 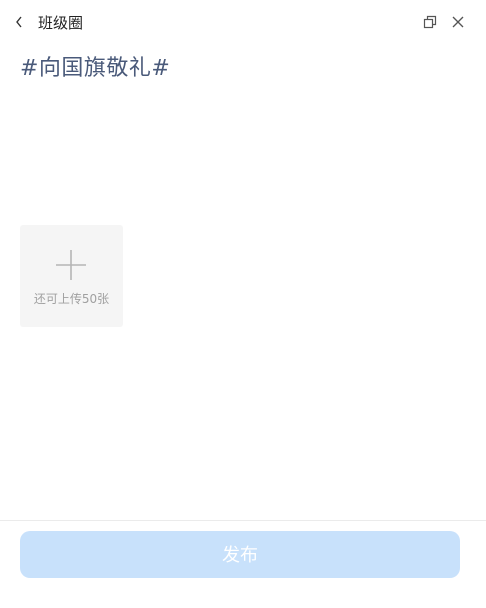 I want to click on restore-window-icon, so click(x=430, y=23).